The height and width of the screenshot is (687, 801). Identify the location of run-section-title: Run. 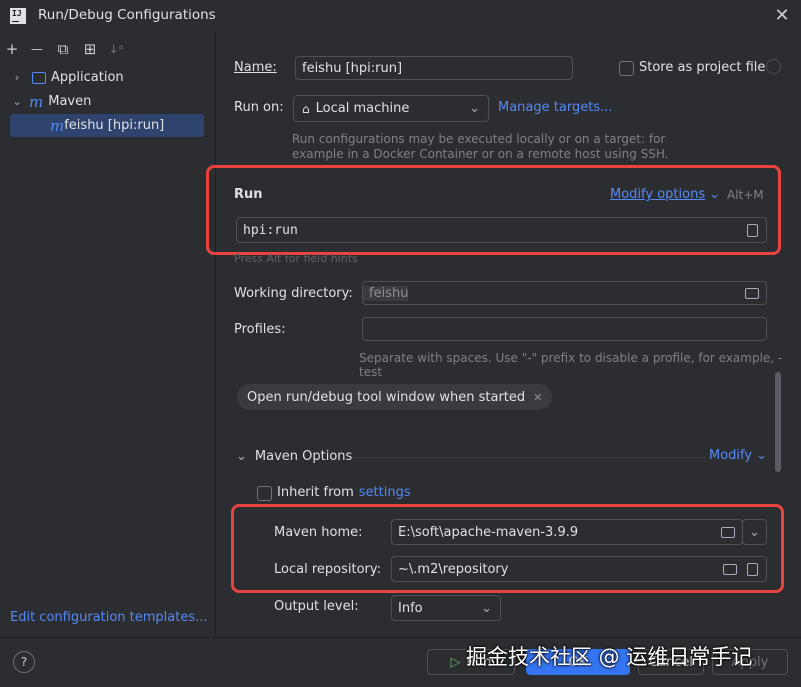
(248, 194).